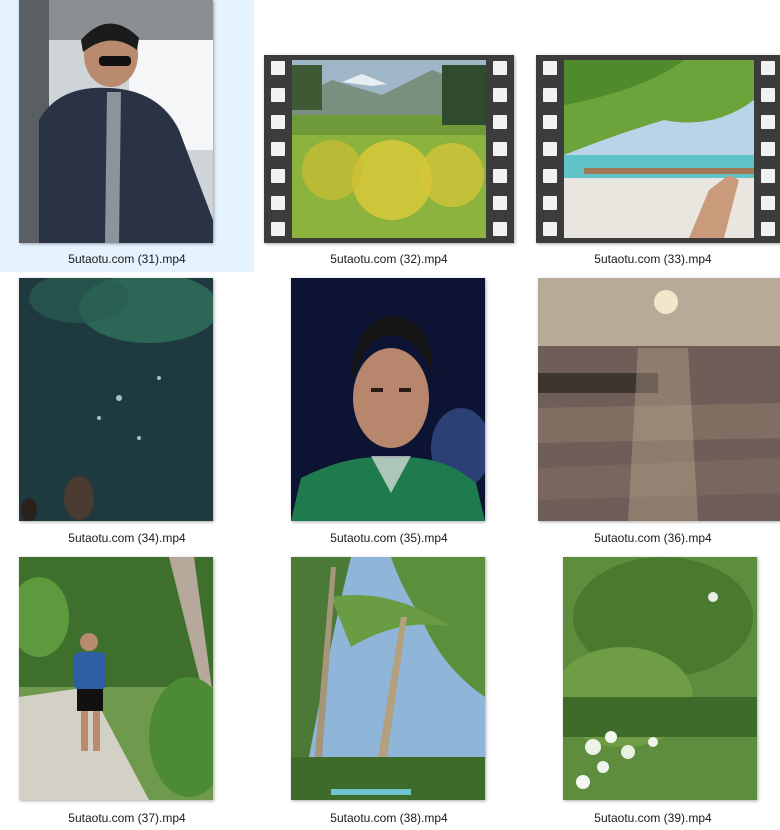 Image resolution: width=780 pixels, height=830 pixels. What do you see at coordinates (653, 259) in the screenshot?
I see `file-name: 5utaotu.com (33).mp4` at bounding box center [653, 259].